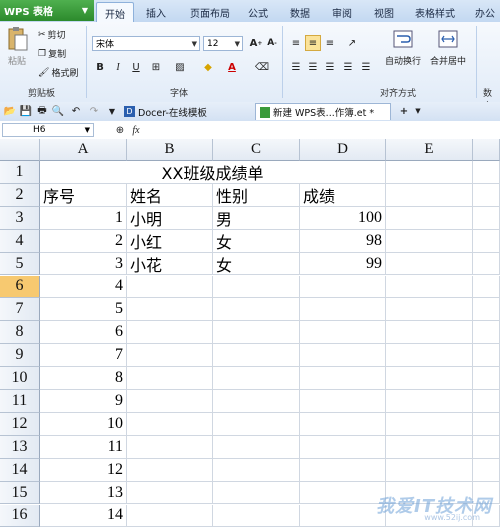  What do you see at coordinates (232, 67) in the screenshot?
I see `font-color-icon: A` at bounding box center [232, 67].